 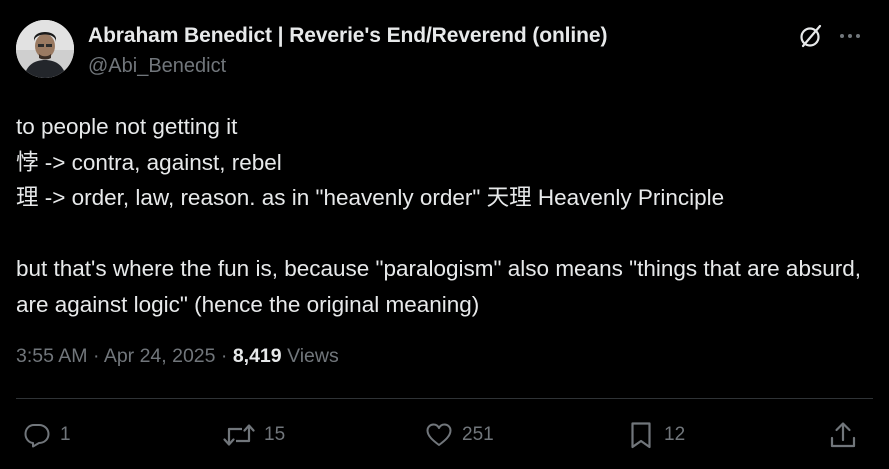 What do you see at coordinates (439, 434) in the screenshot?
I see `heart-icon` at bounding box center [439, 434].